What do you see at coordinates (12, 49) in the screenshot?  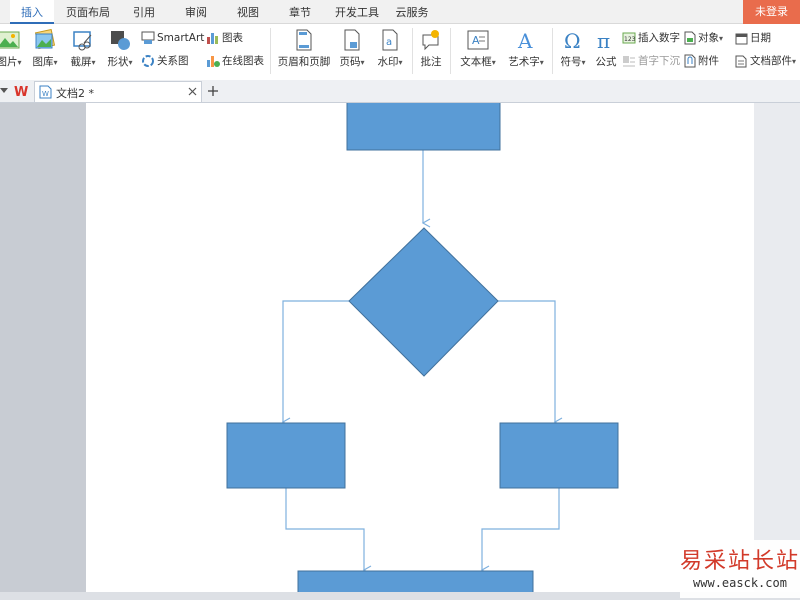 I see `picture-button: 图片▾` at bounding box center [12, 49].